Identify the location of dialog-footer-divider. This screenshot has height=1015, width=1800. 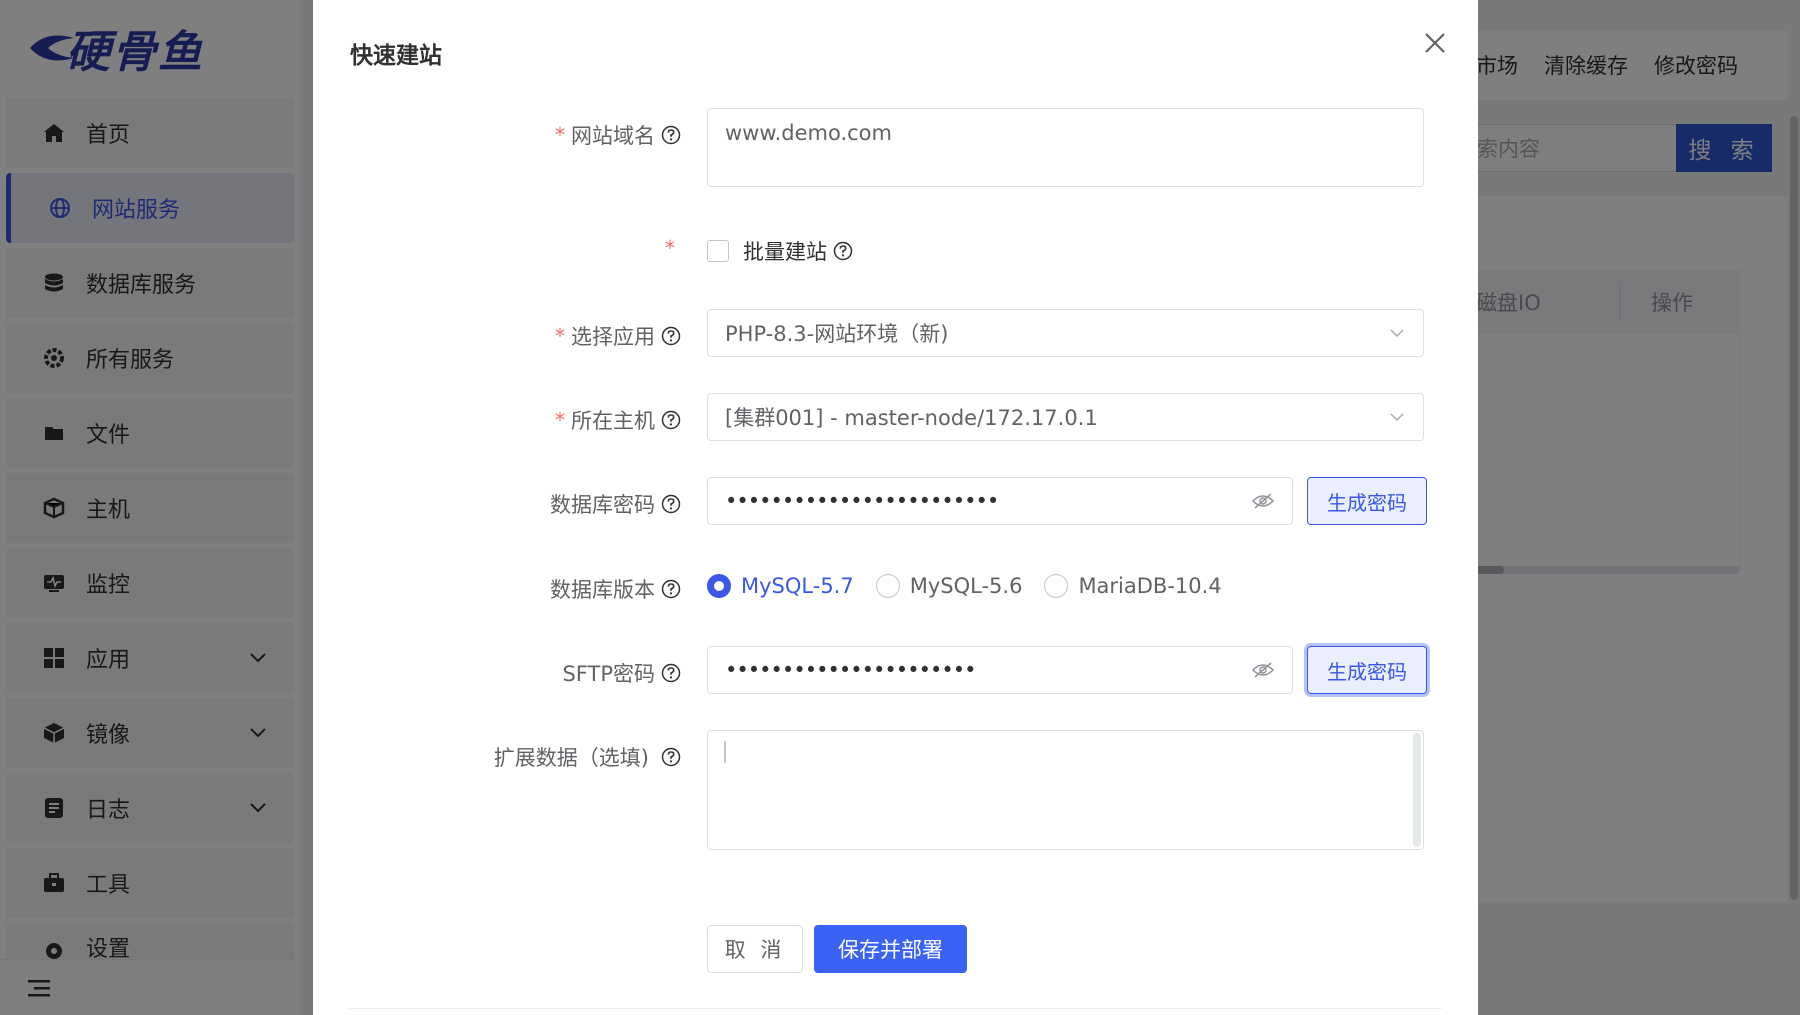
(895, 1008).